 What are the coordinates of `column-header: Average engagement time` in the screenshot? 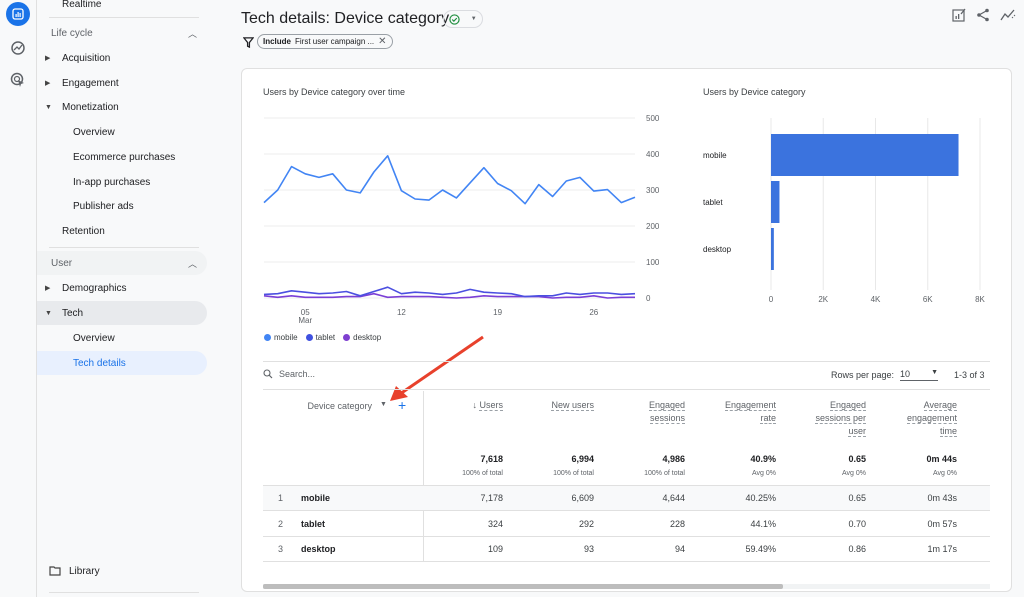 It's located at (917, 418).